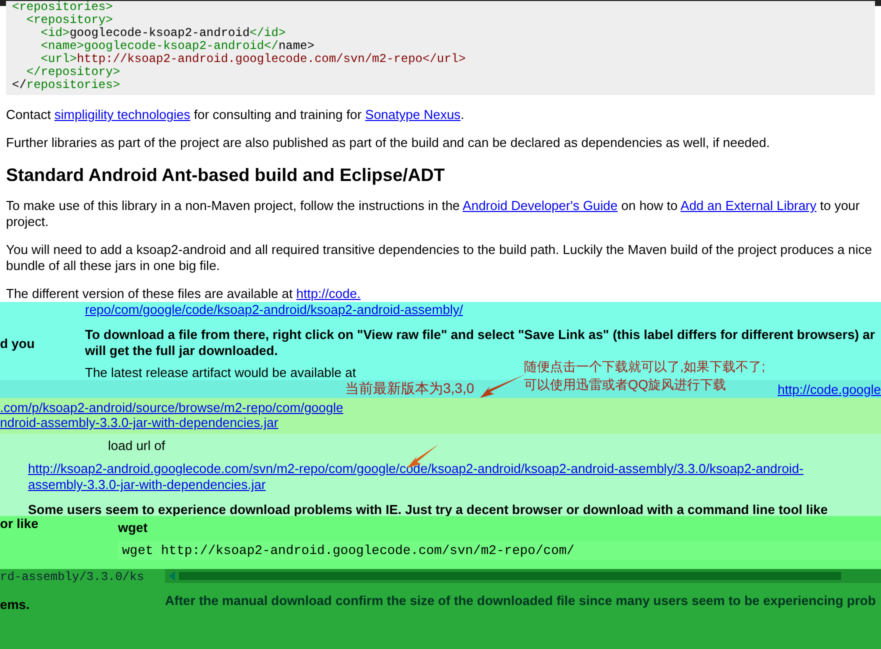  I want to click on link: http://code., so click(328, 293).